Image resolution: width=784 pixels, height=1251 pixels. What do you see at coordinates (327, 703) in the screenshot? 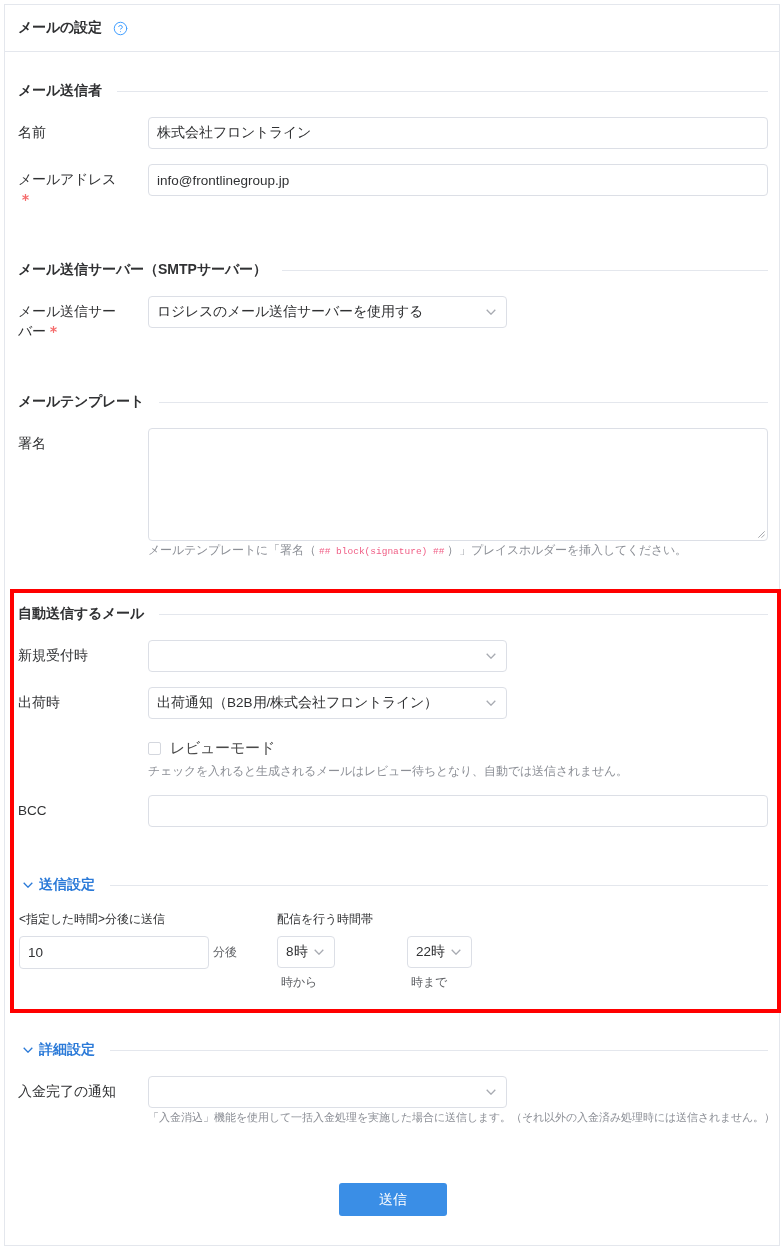
I see `select-field: 出荷通知（B2B用/株式会社フロントライン）` at bounding box center [327, 703].